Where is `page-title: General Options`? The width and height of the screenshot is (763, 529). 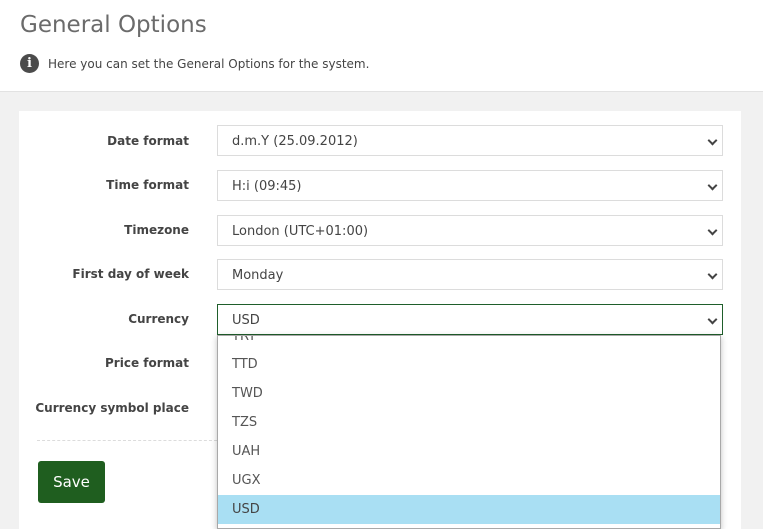
page-title: General Options is located at coordinates (113, 25).